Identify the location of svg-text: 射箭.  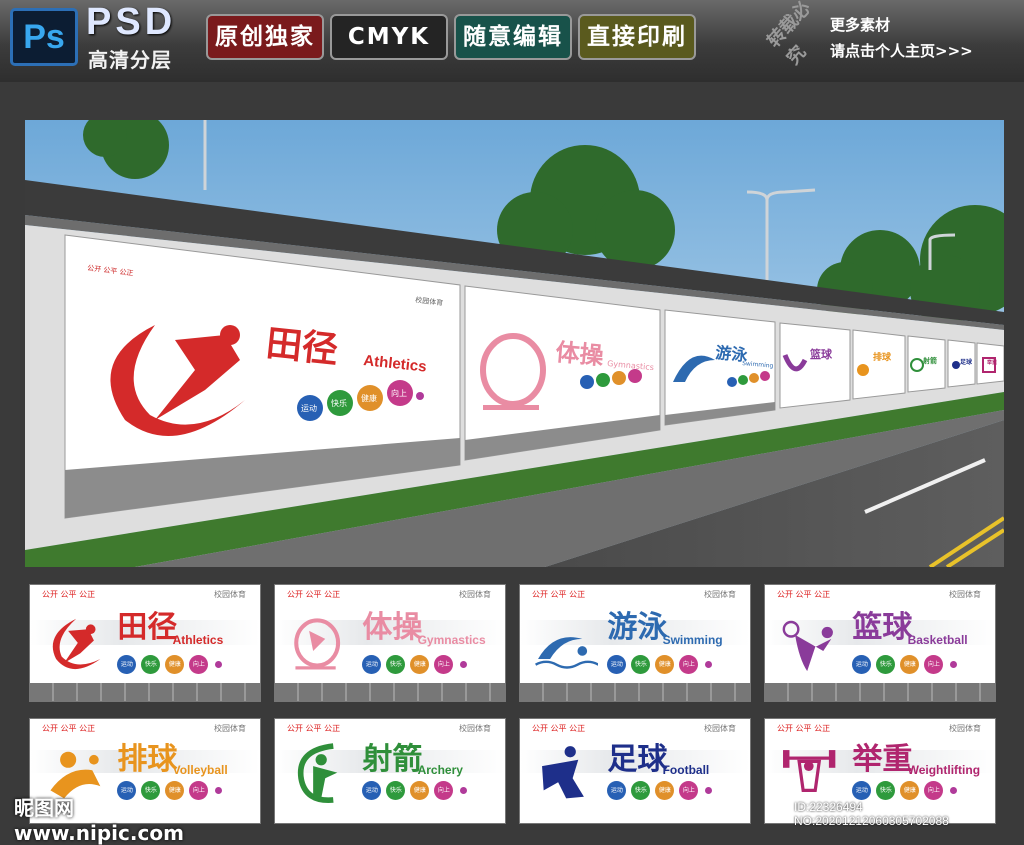
(929, 360).